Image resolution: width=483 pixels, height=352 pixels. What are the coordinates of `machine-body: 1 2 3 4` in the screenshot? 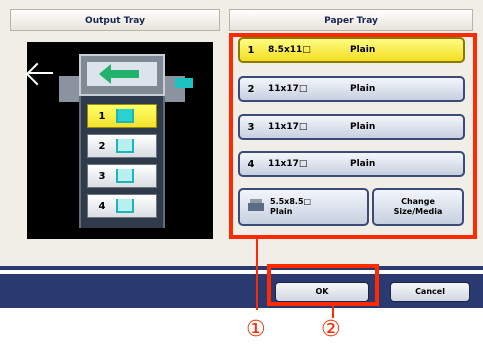 It's located at (122, 162).